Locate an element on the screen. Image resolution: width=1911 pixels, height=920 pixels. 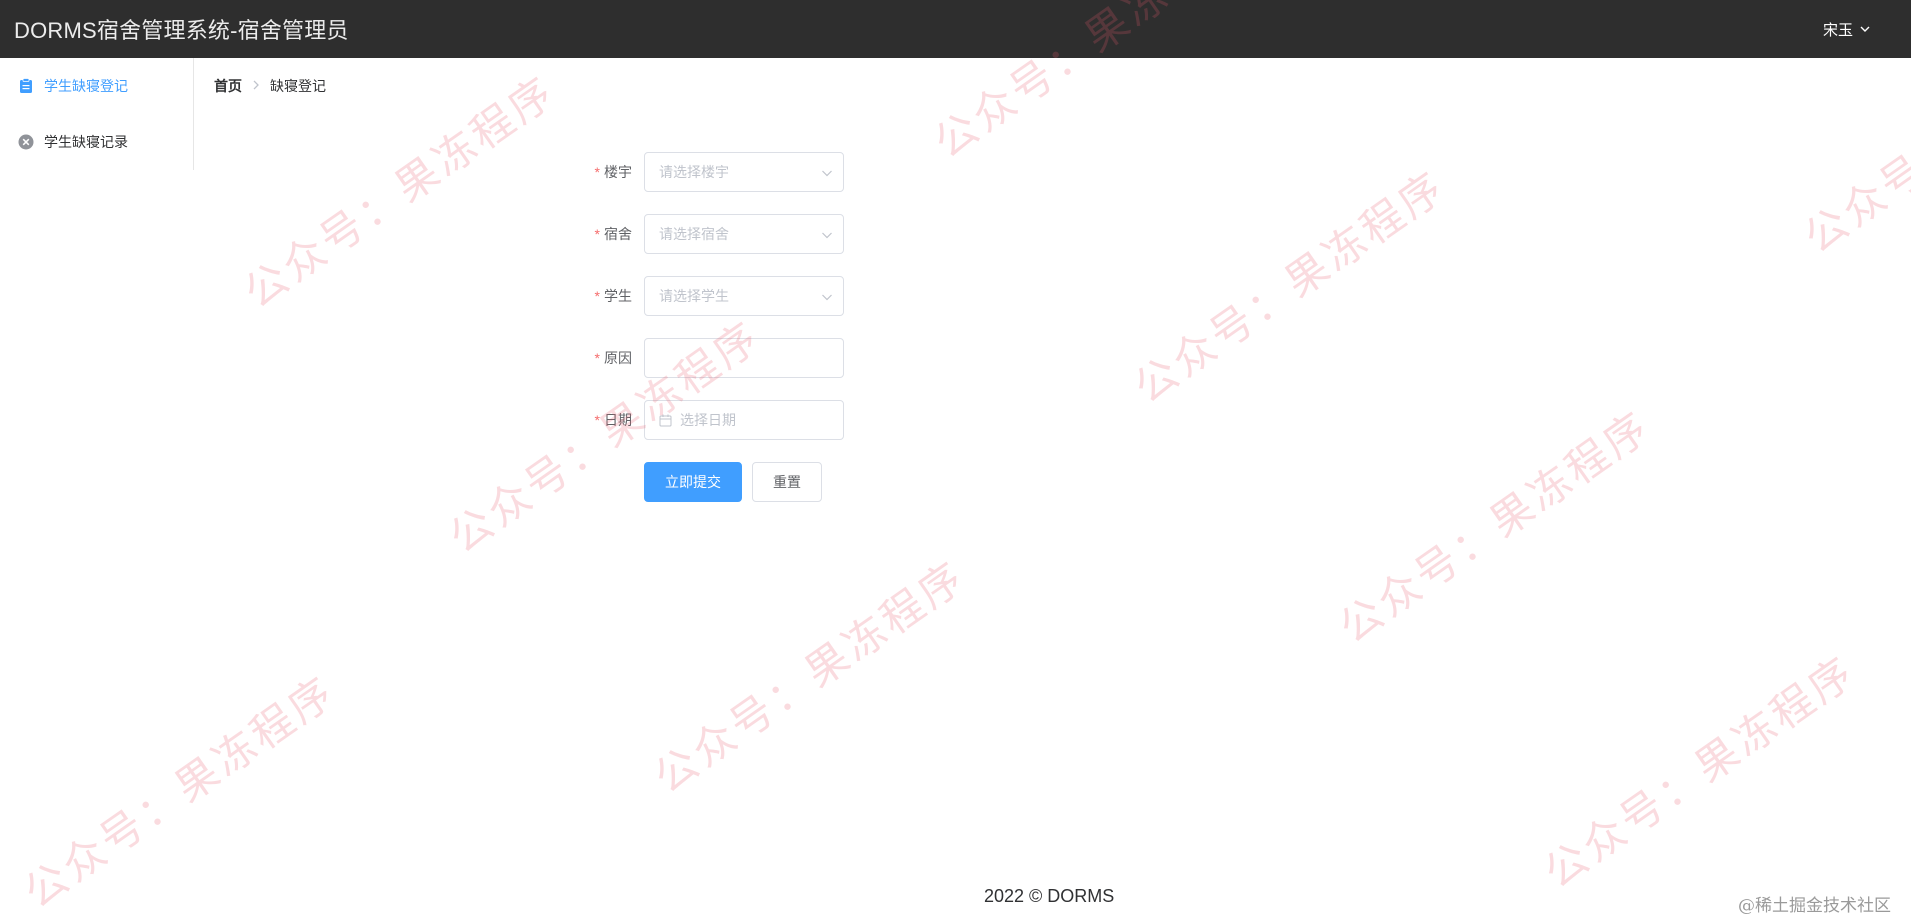
sidebar-item-absence-register: 学生缺寝登记 is located at coordinates (96, 86).